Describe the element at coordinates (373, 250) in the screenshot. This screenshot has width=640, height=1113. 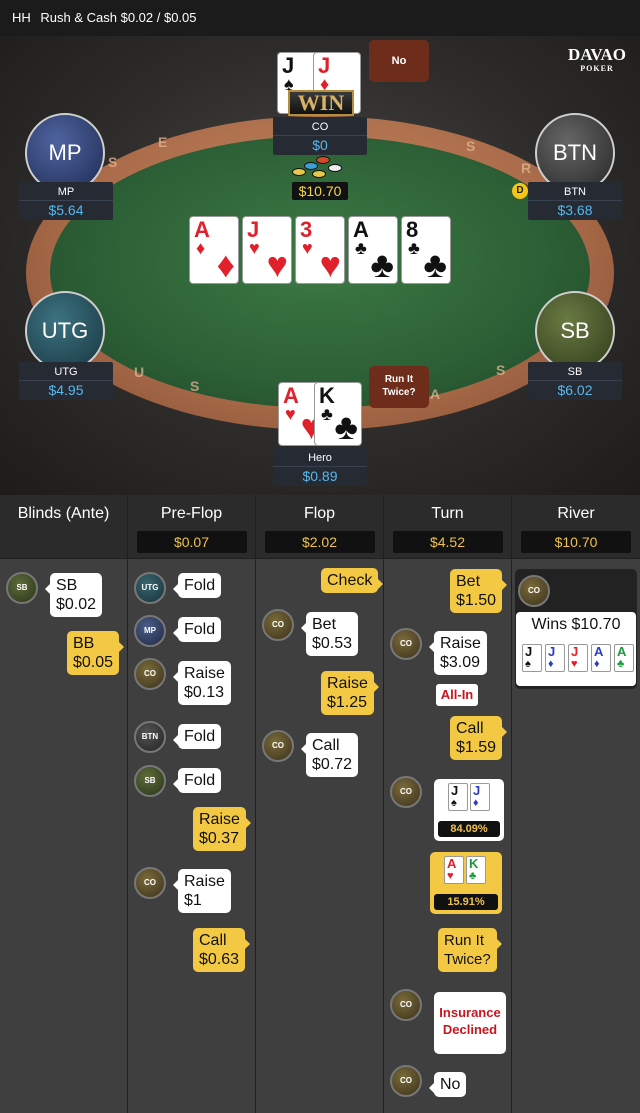
I see `board-card-4: A ♣ ♣` at that location.